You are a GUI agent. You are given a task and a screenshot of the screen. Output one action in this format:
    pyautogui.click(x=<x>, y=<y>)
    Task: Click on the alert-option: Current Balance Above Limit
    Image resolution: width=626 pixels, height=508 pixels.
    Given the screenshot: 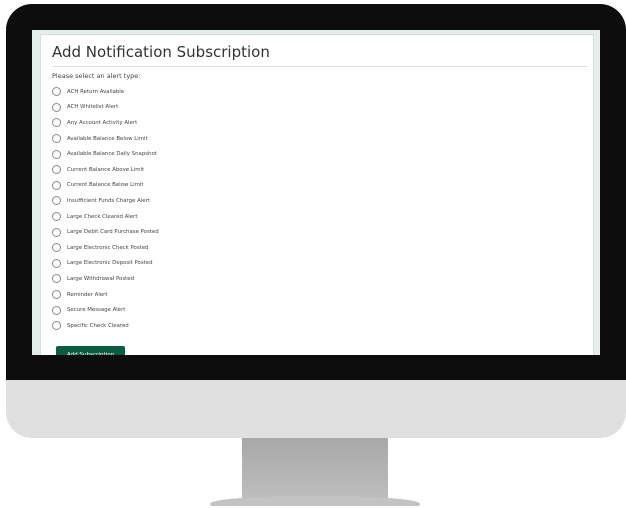 What is the action you would take?
    pyautogui.click(x=105, y=170)
    